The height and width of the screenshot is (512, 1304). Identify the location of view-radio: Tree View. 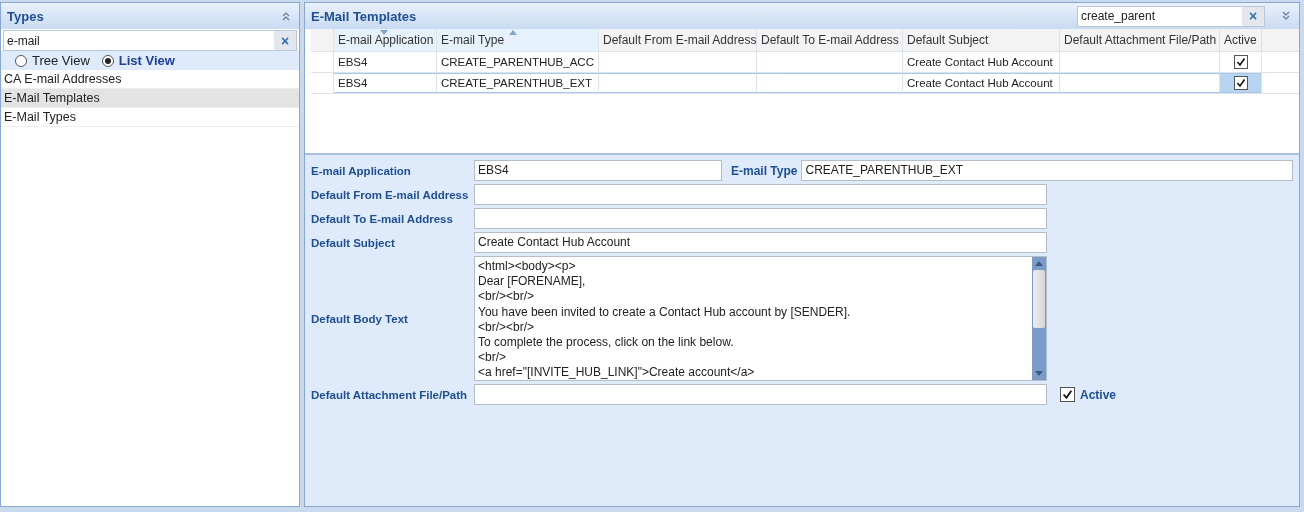
(52, 60).